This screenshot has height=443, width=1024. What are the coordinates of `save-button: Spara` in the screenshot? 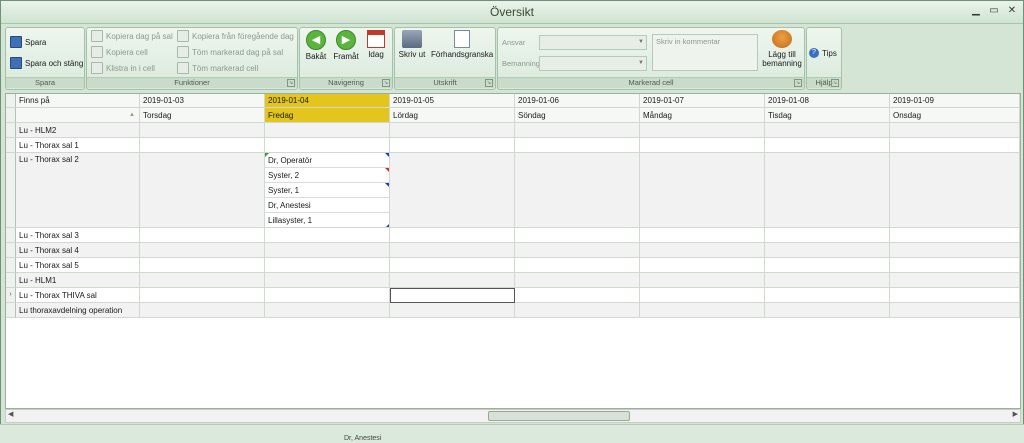 It's located at (28, 42).